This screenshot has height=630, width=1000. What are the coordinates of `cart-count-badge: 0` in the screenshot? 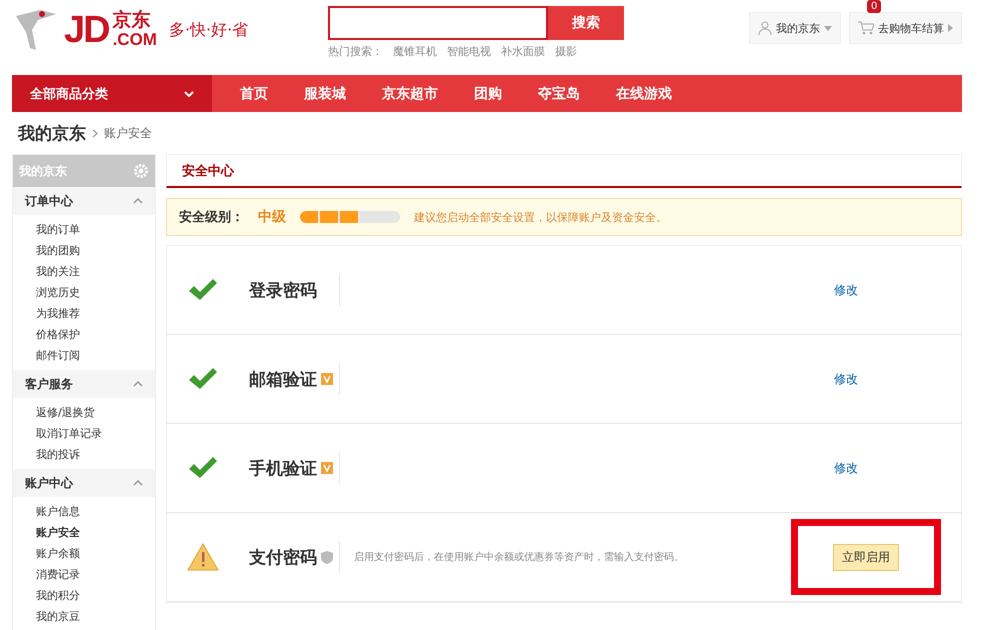 It's located at (874, 6).